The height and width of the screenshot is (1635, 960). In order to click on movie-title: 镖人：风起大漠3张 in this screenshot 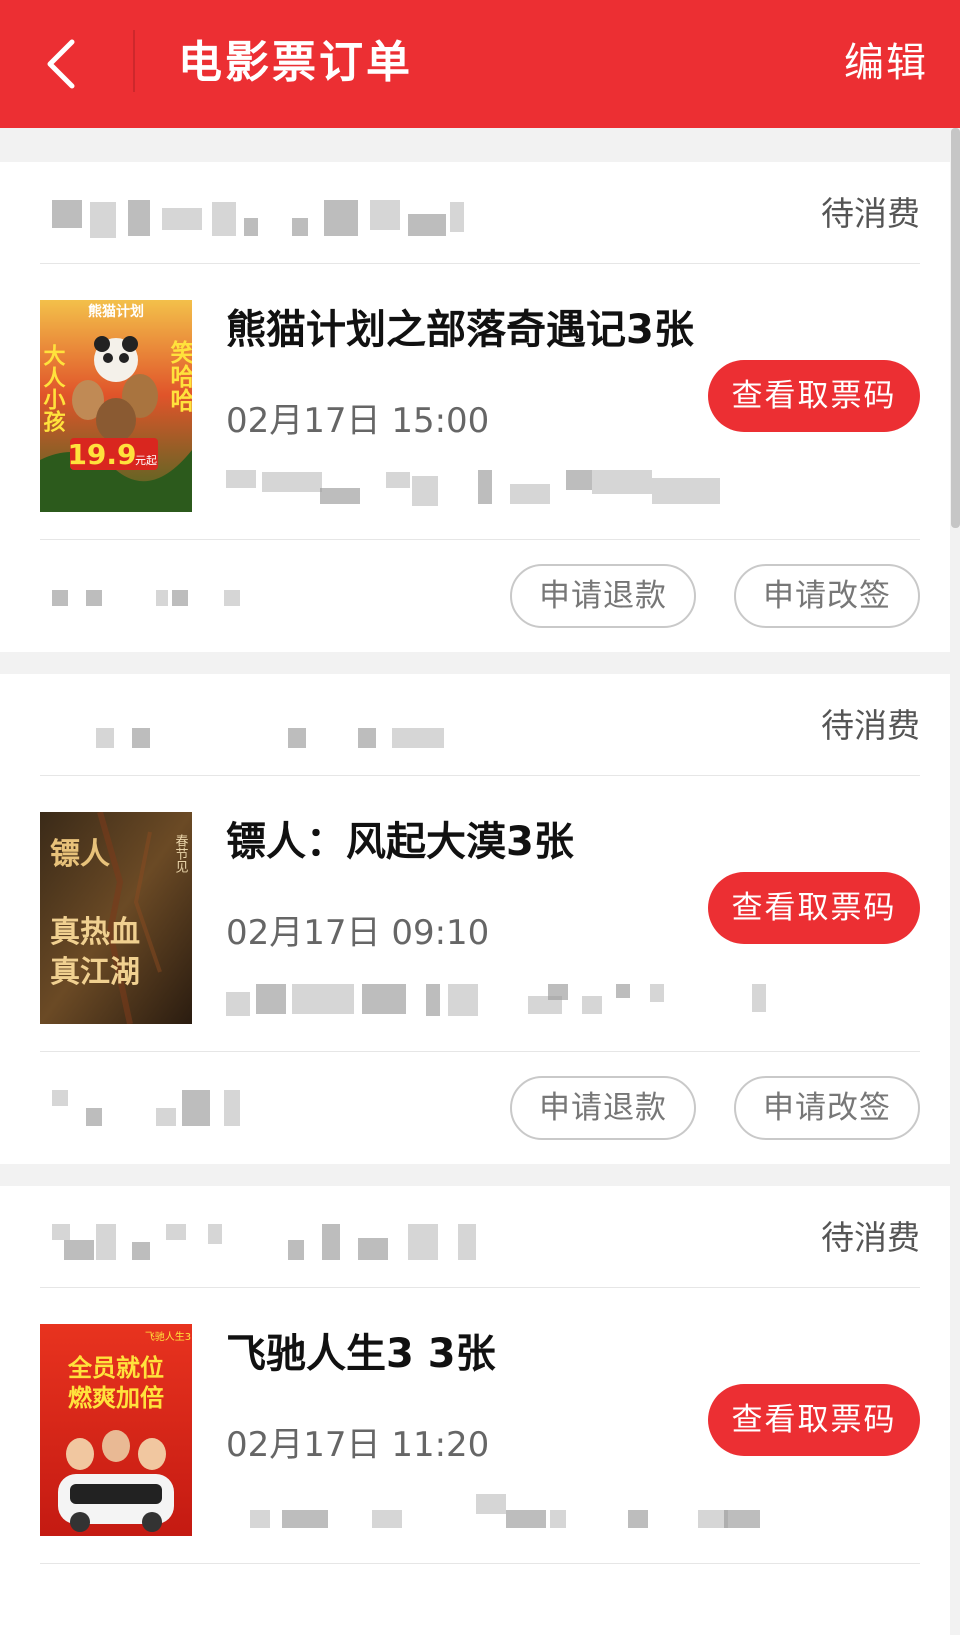, I will do `click(400, 842)`.